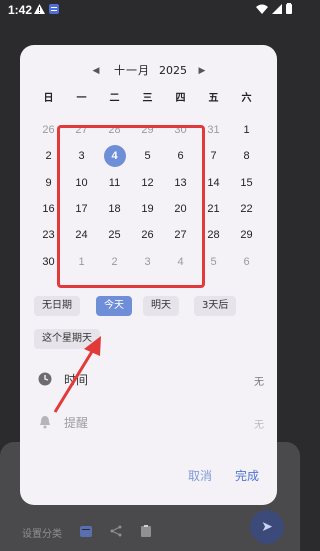  What do you see at coordinates (246, 183) in the screenshot?
I see `day-cell: 15` at bounding box center [246, 183].